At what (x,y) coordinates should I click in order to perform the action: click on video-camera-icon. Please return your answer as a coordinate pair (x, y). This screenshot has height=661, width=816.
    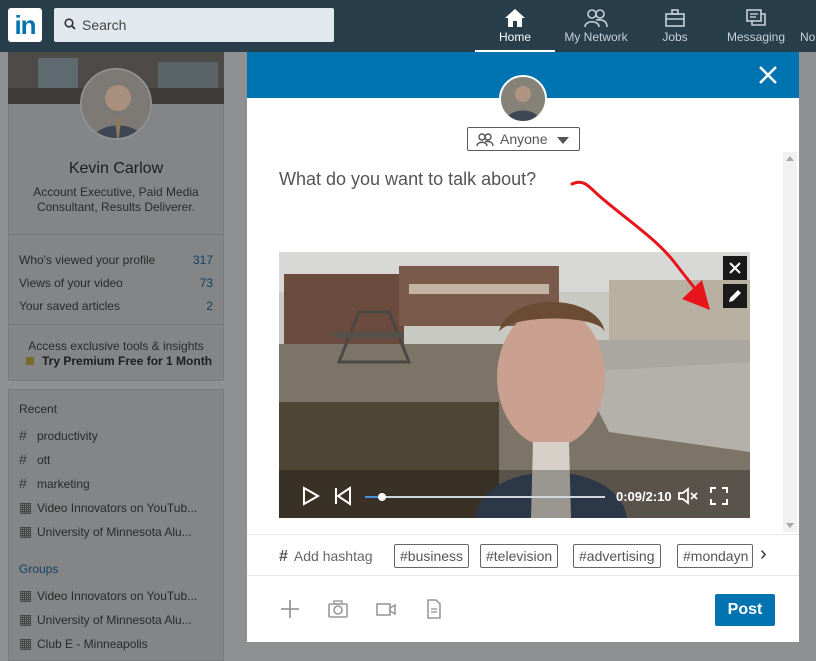
    Looking at the image, I should click on (386, 609).